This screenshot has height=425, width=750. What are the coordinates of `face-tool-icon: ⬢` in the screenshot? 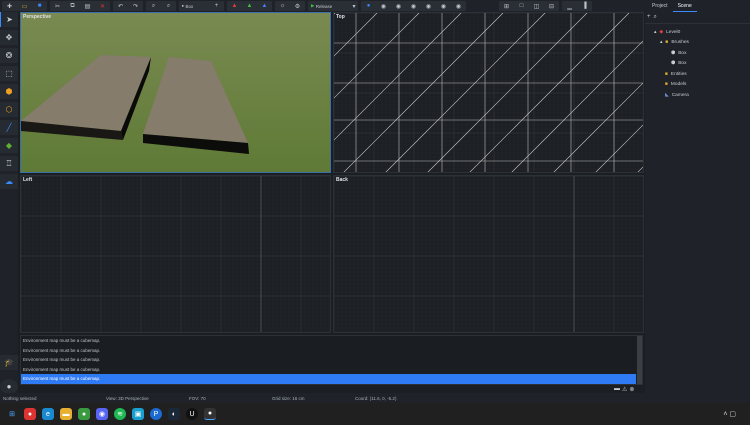 It's located at (9, 91).